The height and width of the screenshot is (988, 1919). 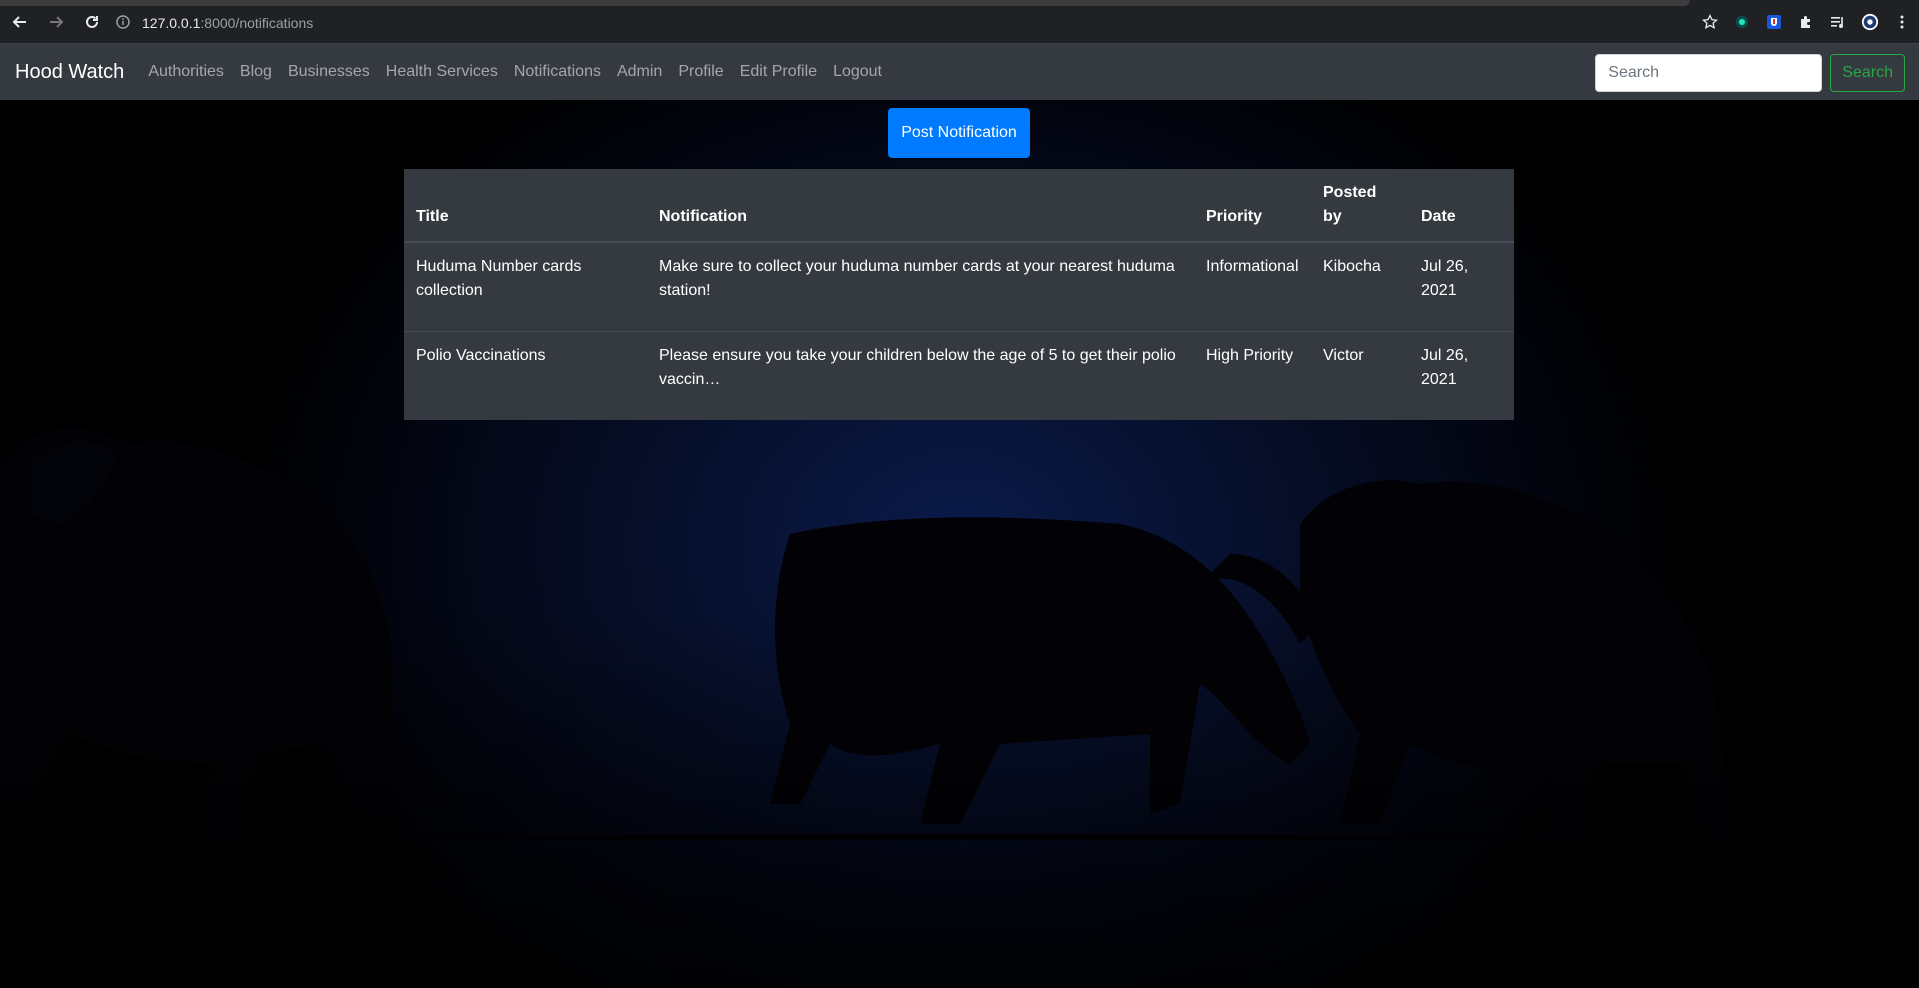 What do you see at coordinates (257, 23) in the screenshot?
I see `url-path: :8000/notifications` at bounding box center [257, 23].